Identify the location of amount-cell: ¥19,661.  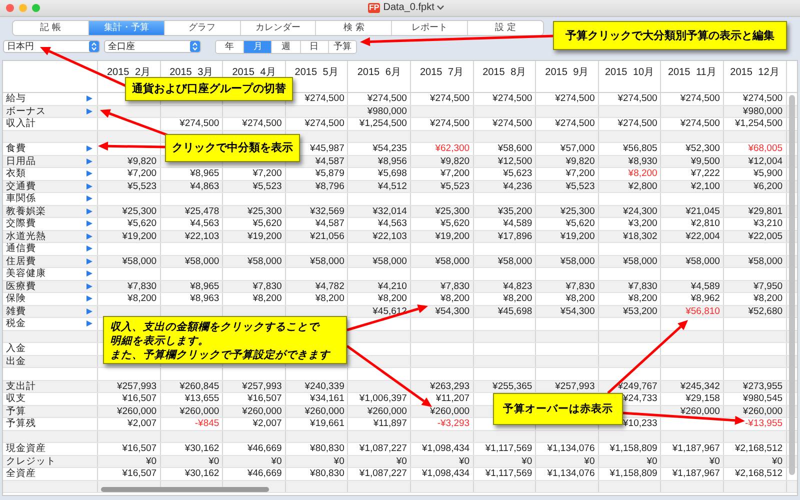
(327, 424).